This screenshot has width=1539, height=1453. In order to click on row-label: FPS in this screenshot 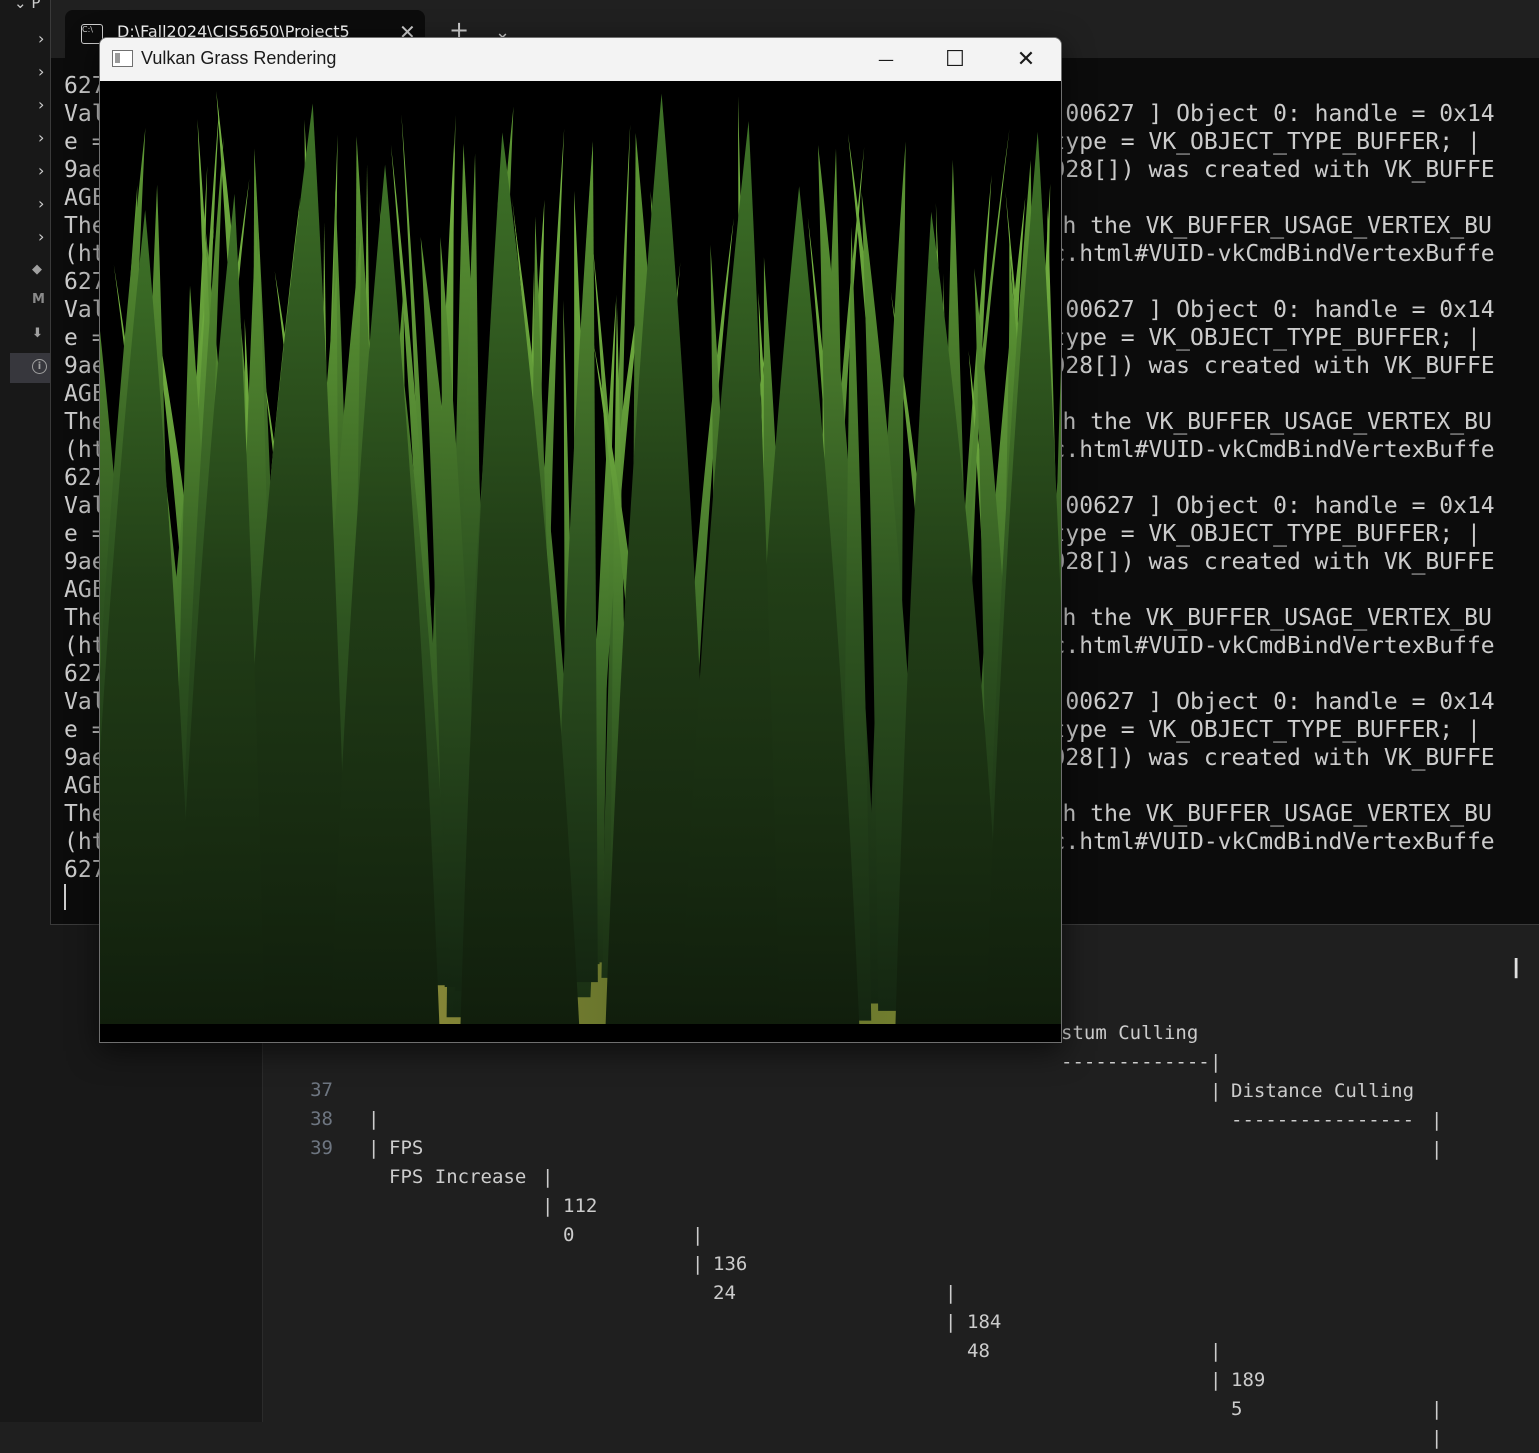, I will do `click(406, 1148)`.